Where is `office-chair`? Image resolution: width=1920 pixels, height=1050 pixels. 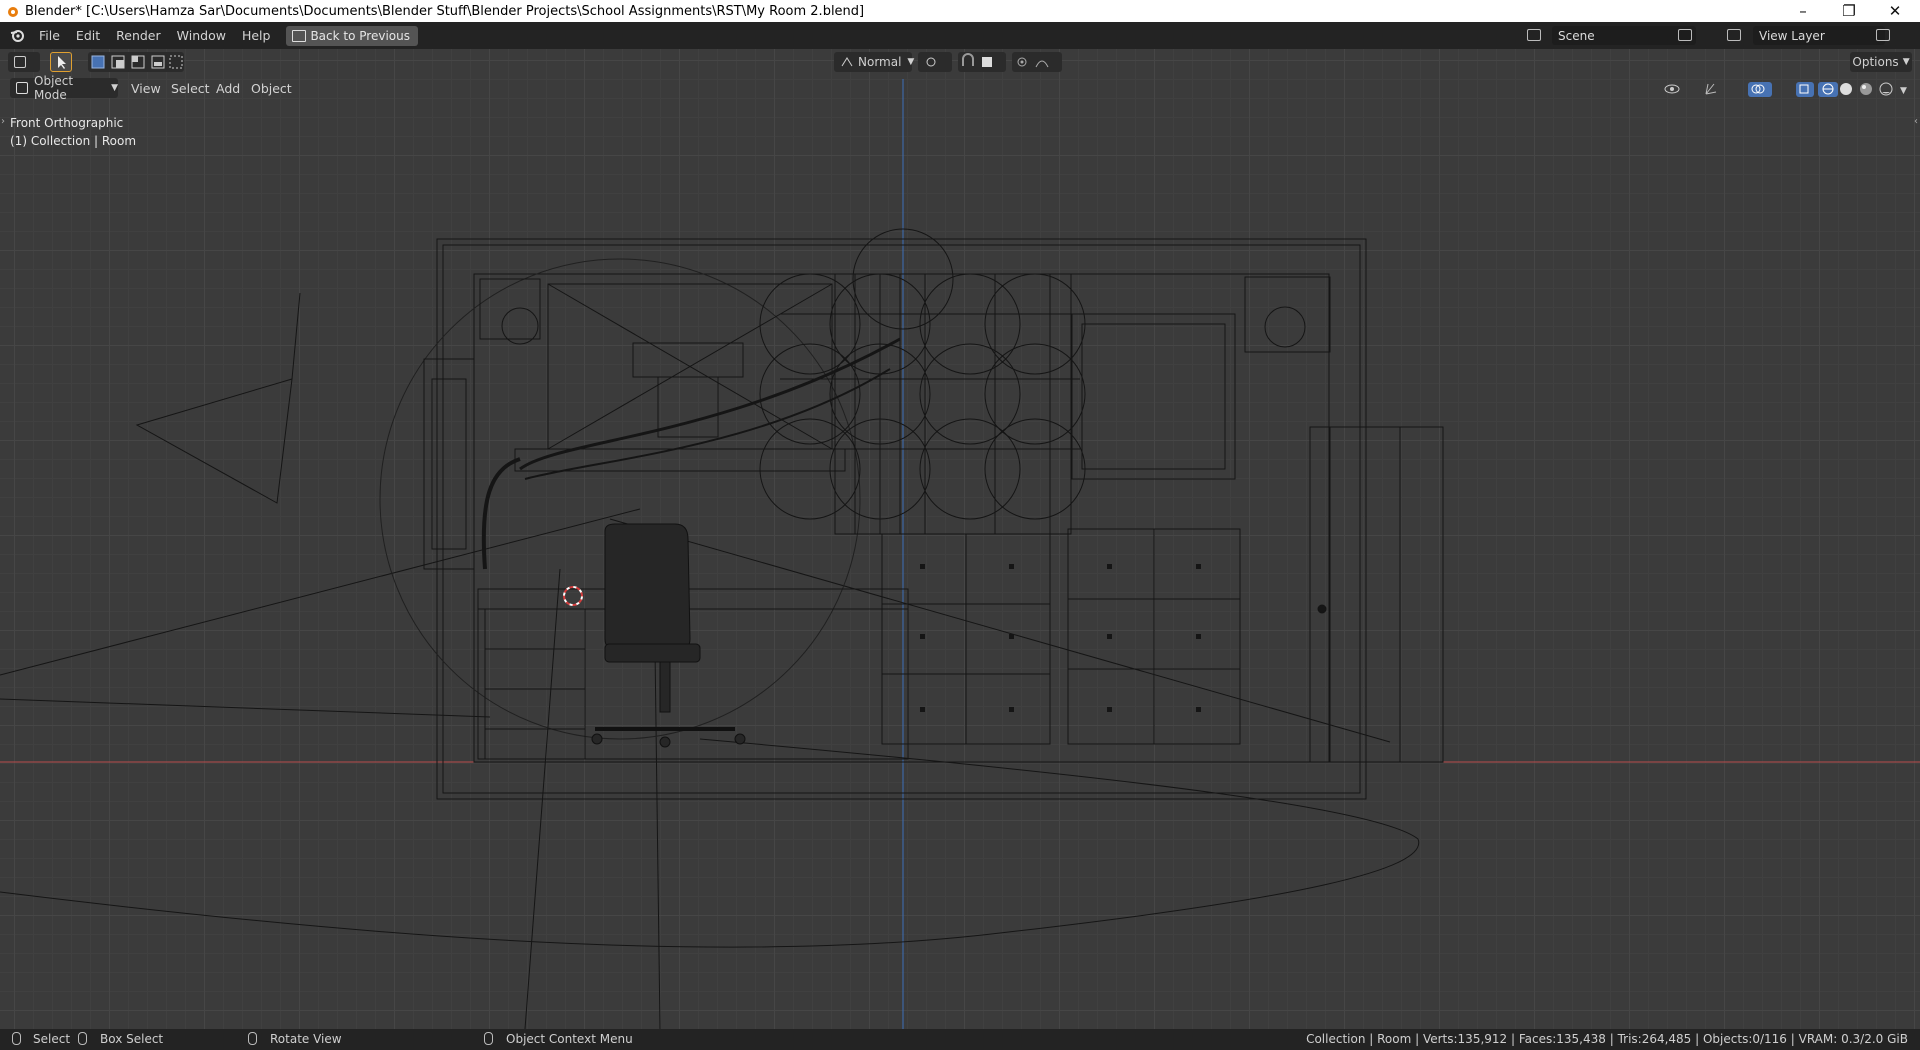
office-chair is located at coordinates (668, 635).